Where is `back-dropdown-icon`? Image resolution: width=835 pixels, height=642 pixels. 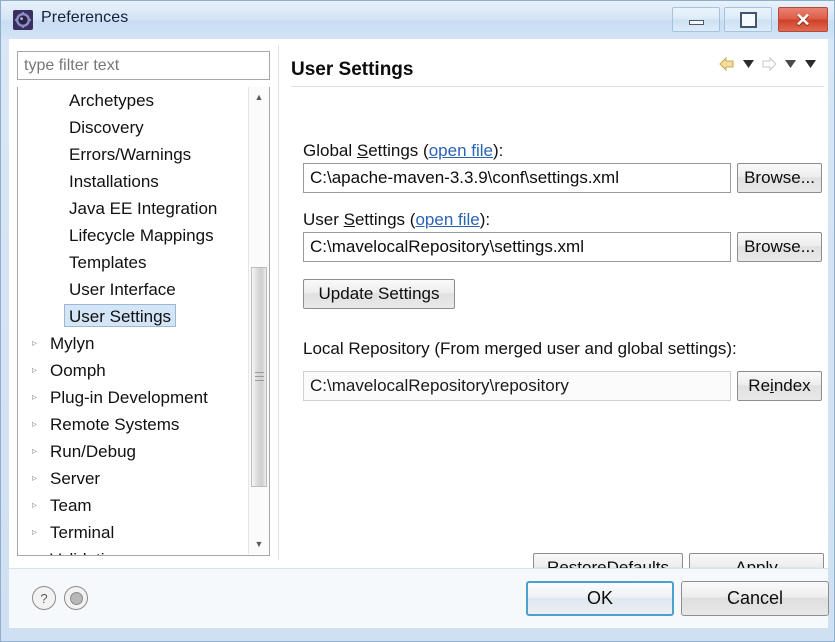
back-dropdown-icon is located at coordinates (748, 64).